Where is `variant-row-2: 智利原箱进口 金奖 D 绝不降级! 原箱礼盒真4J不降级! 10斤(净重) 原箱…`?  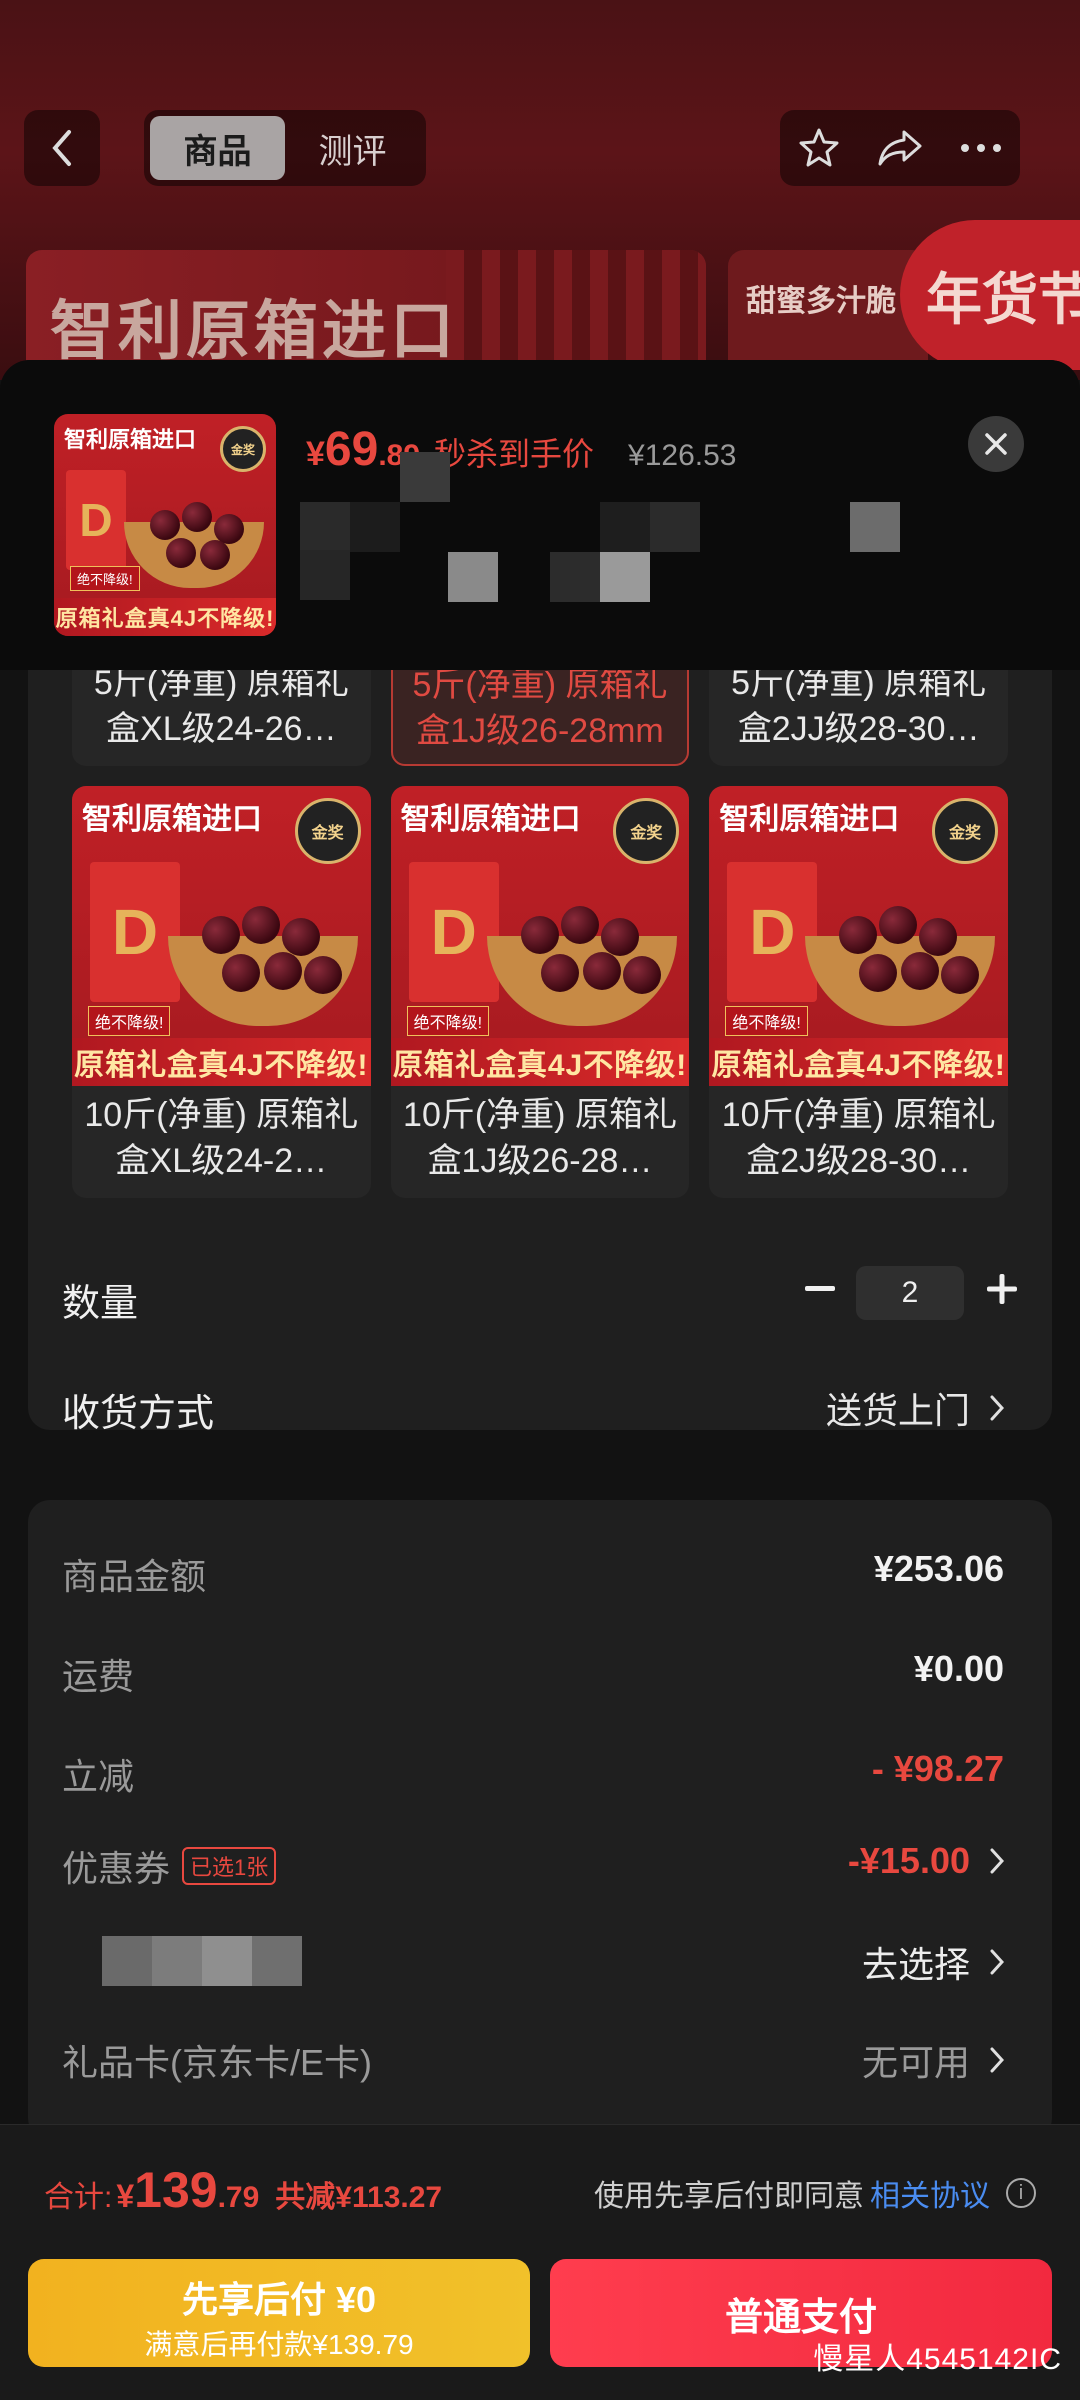 variant-row-2: 智利原箱进口 金奖 D 绝不降级! 原箱礼盒真4J不降级! 10斤(净重) 原箱… is located at coordinates (540, 992).